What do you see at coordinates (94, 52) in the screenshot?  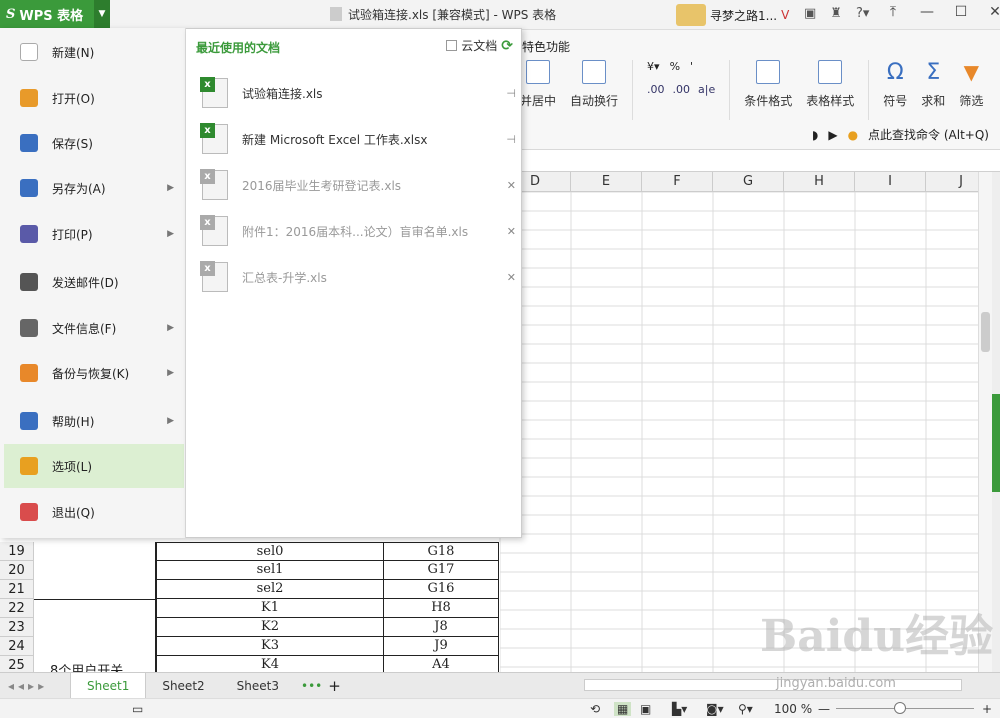 I see `menu-item-new: 新建(N)` at bounding box center [94, 52].